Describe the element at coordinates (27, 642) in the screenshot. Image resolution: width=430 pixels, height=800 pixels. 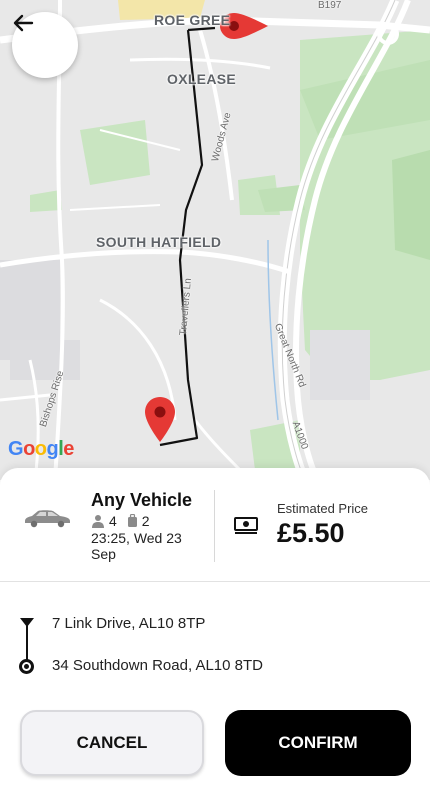
I see `route-connector` at that location.